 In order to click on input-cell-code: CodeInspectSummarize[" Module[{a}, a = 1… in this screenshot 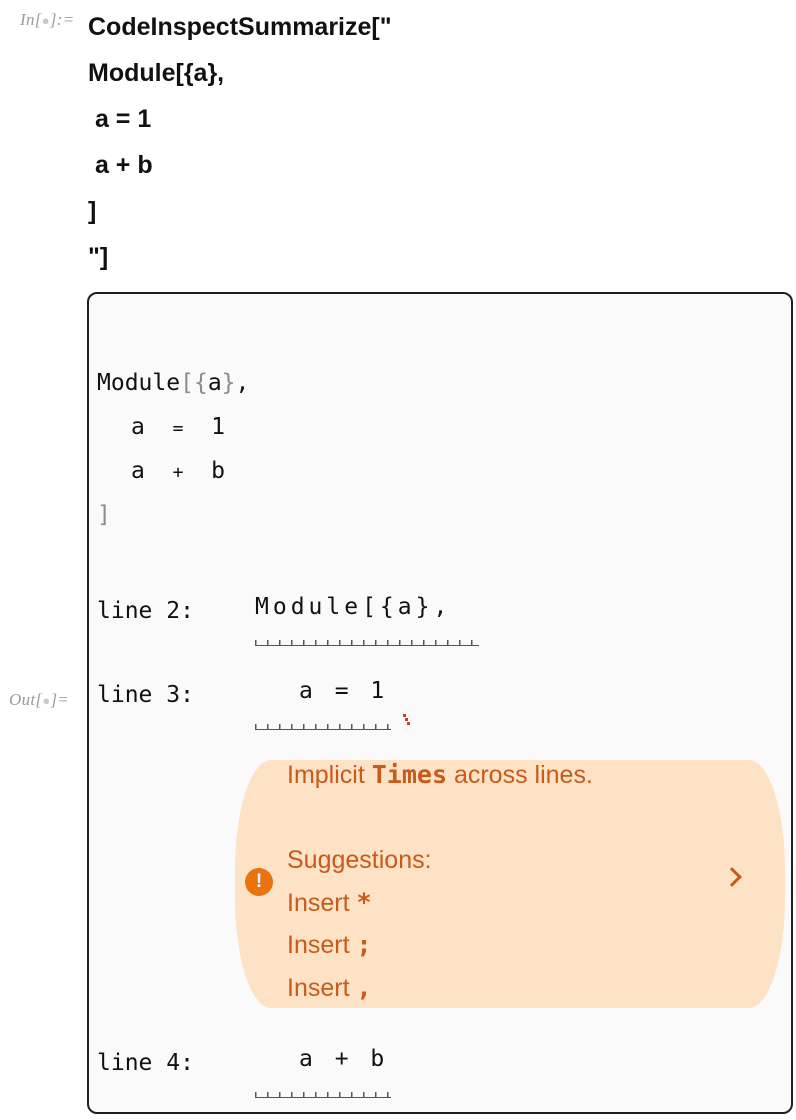, I will do `click(240, 142)`.